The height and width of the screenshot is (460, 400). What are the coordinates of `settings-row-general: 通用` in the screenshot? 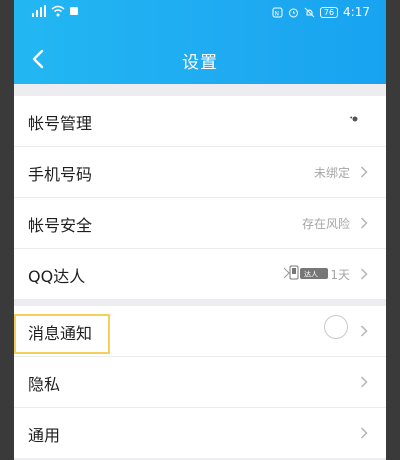 It's located at (200, 433).